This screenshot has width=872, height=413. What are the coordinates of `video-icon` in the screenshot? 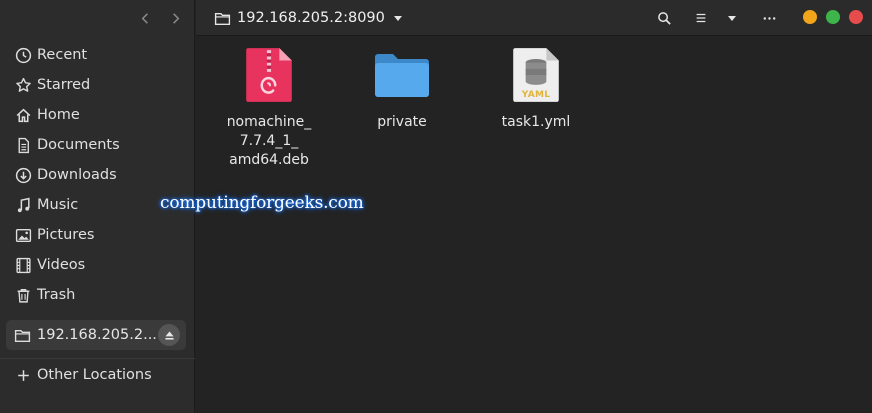 It's located at (23, 265).